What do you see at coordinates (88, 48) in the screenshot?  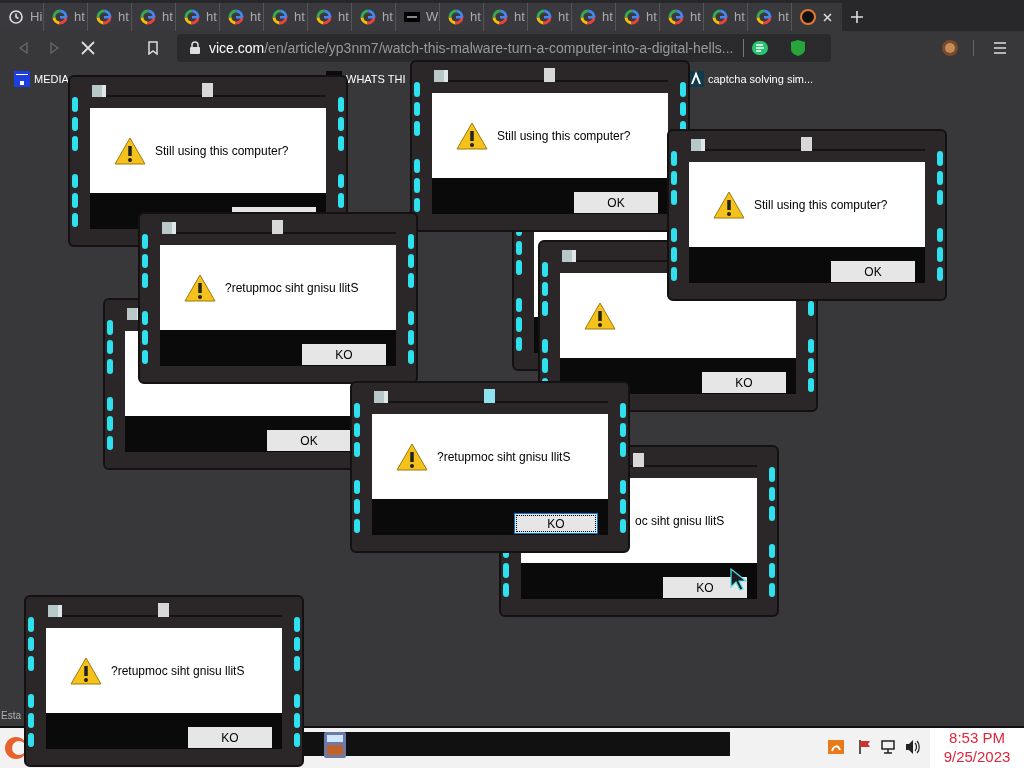 I see `stop-icon` at bounding box center [88, 48].